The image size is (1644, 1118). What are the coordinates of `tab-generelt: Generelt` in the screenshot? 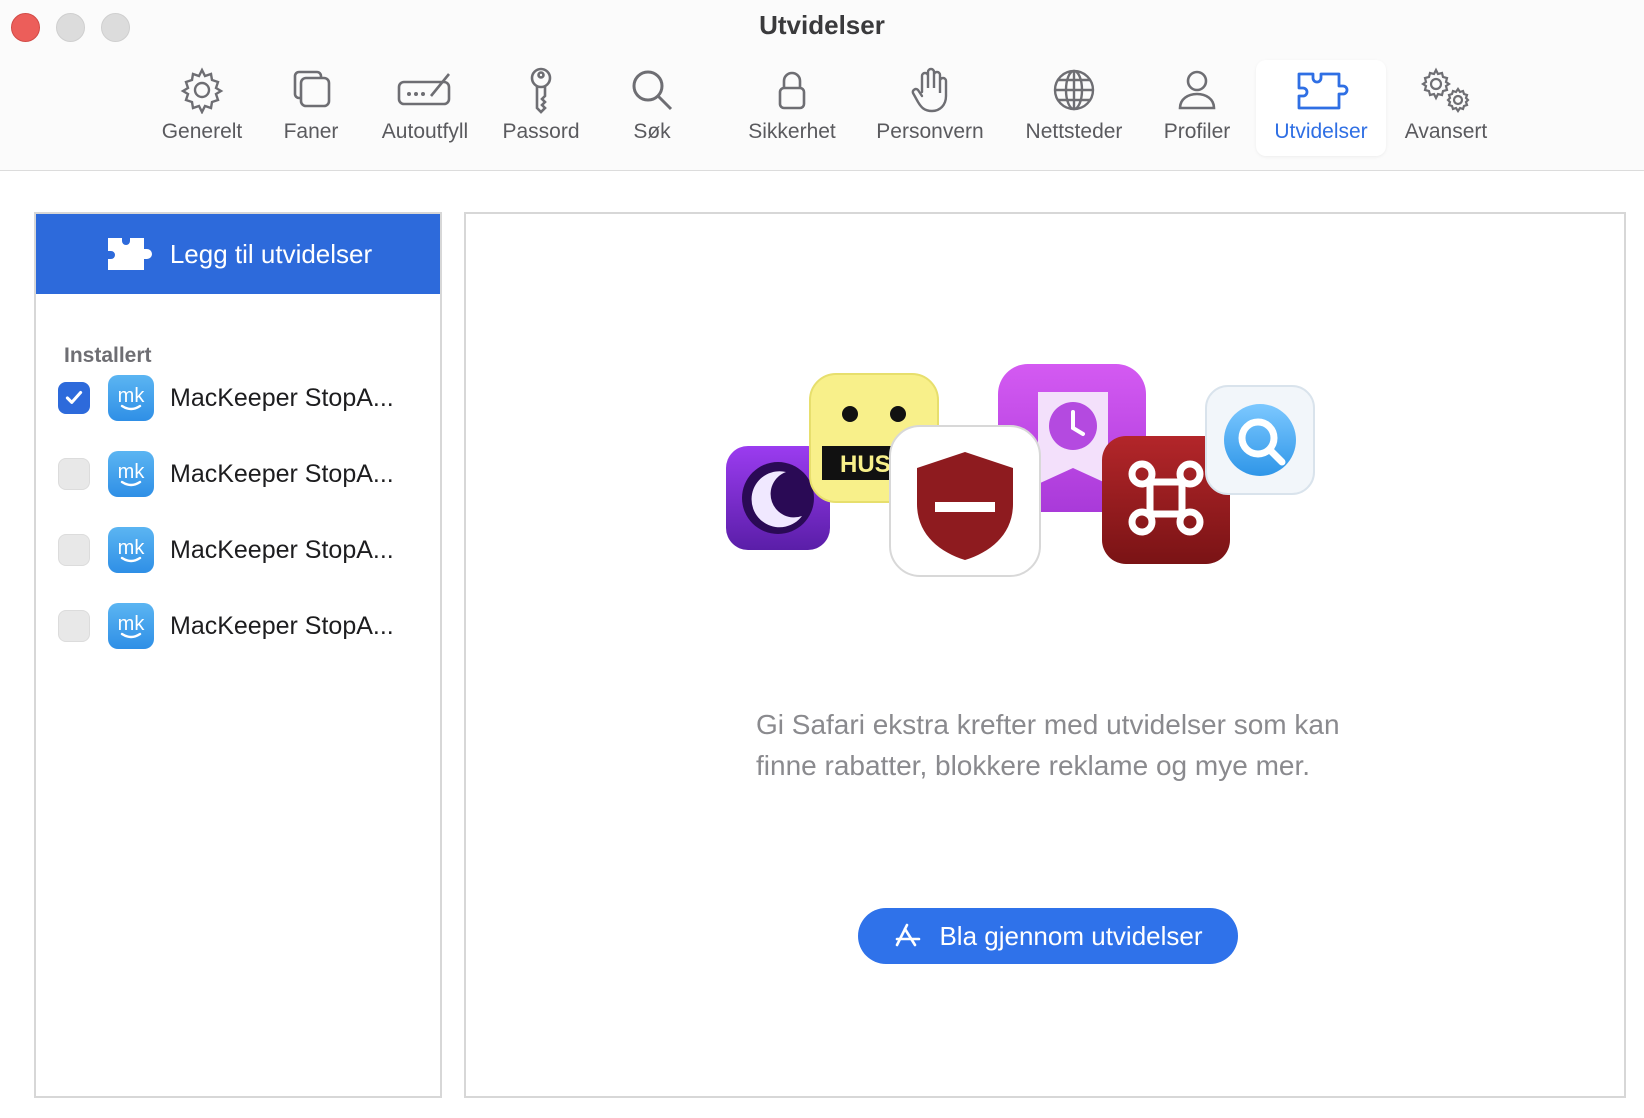 It's located at (202, 108).